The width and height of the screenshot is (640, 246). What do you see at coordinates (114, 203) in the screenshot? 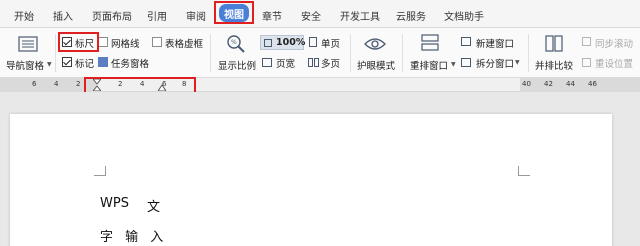
I see `doc-text-wps: WPS` at bounding box center [114, 203].